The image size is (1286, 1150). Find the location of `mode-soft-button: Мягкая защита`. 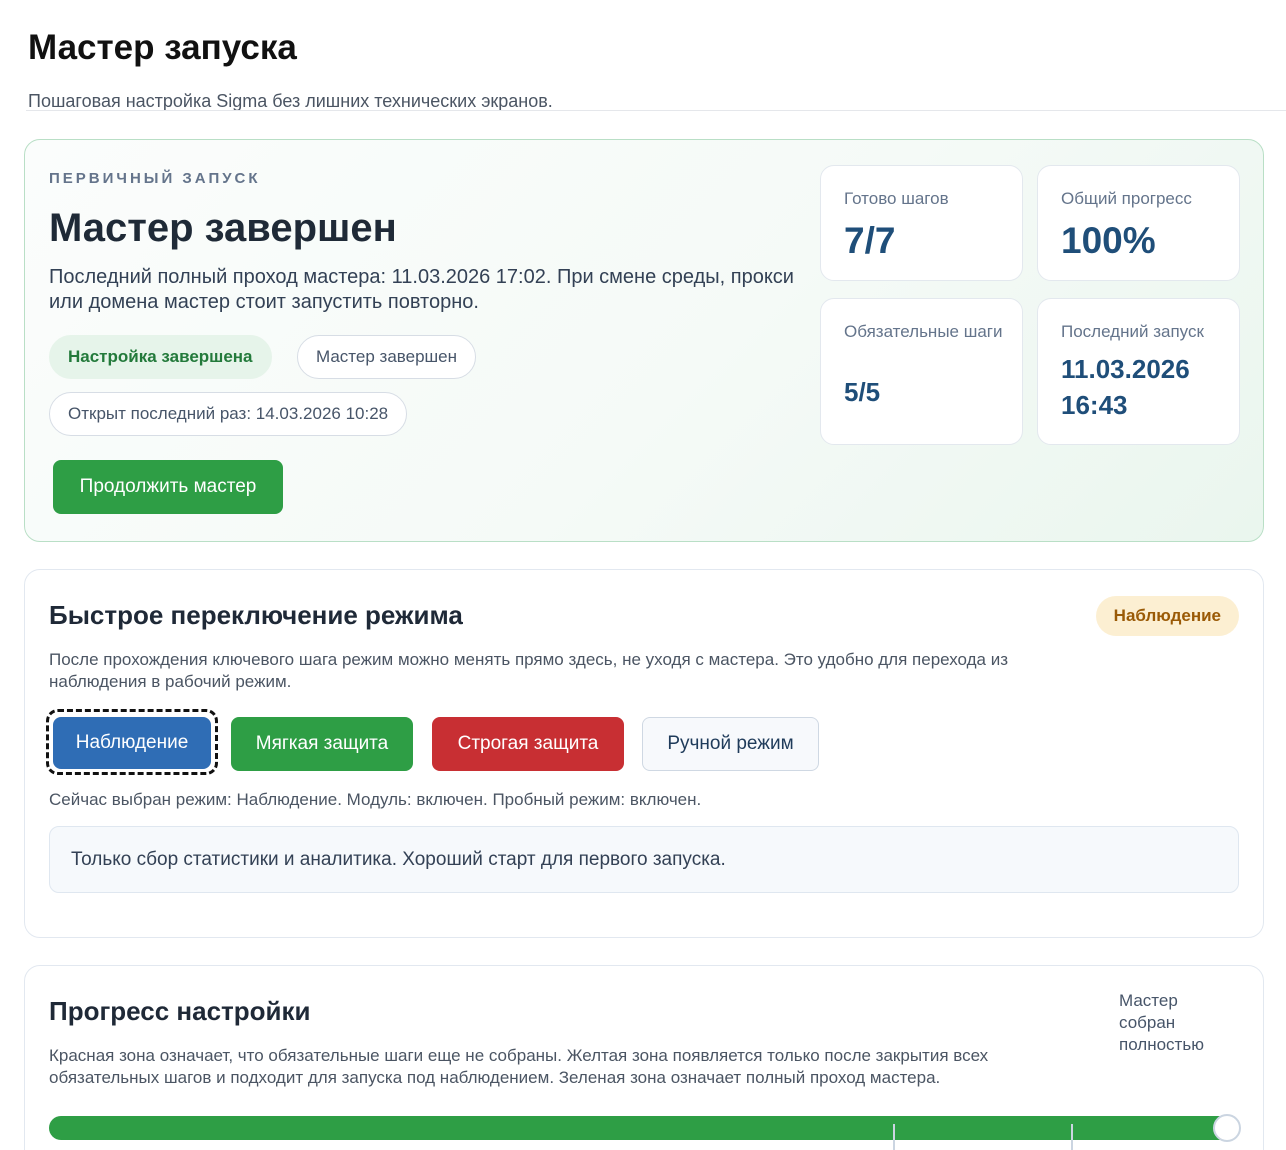

mode-soft-button: Мягкая защита is located at coordinates (322, 744).